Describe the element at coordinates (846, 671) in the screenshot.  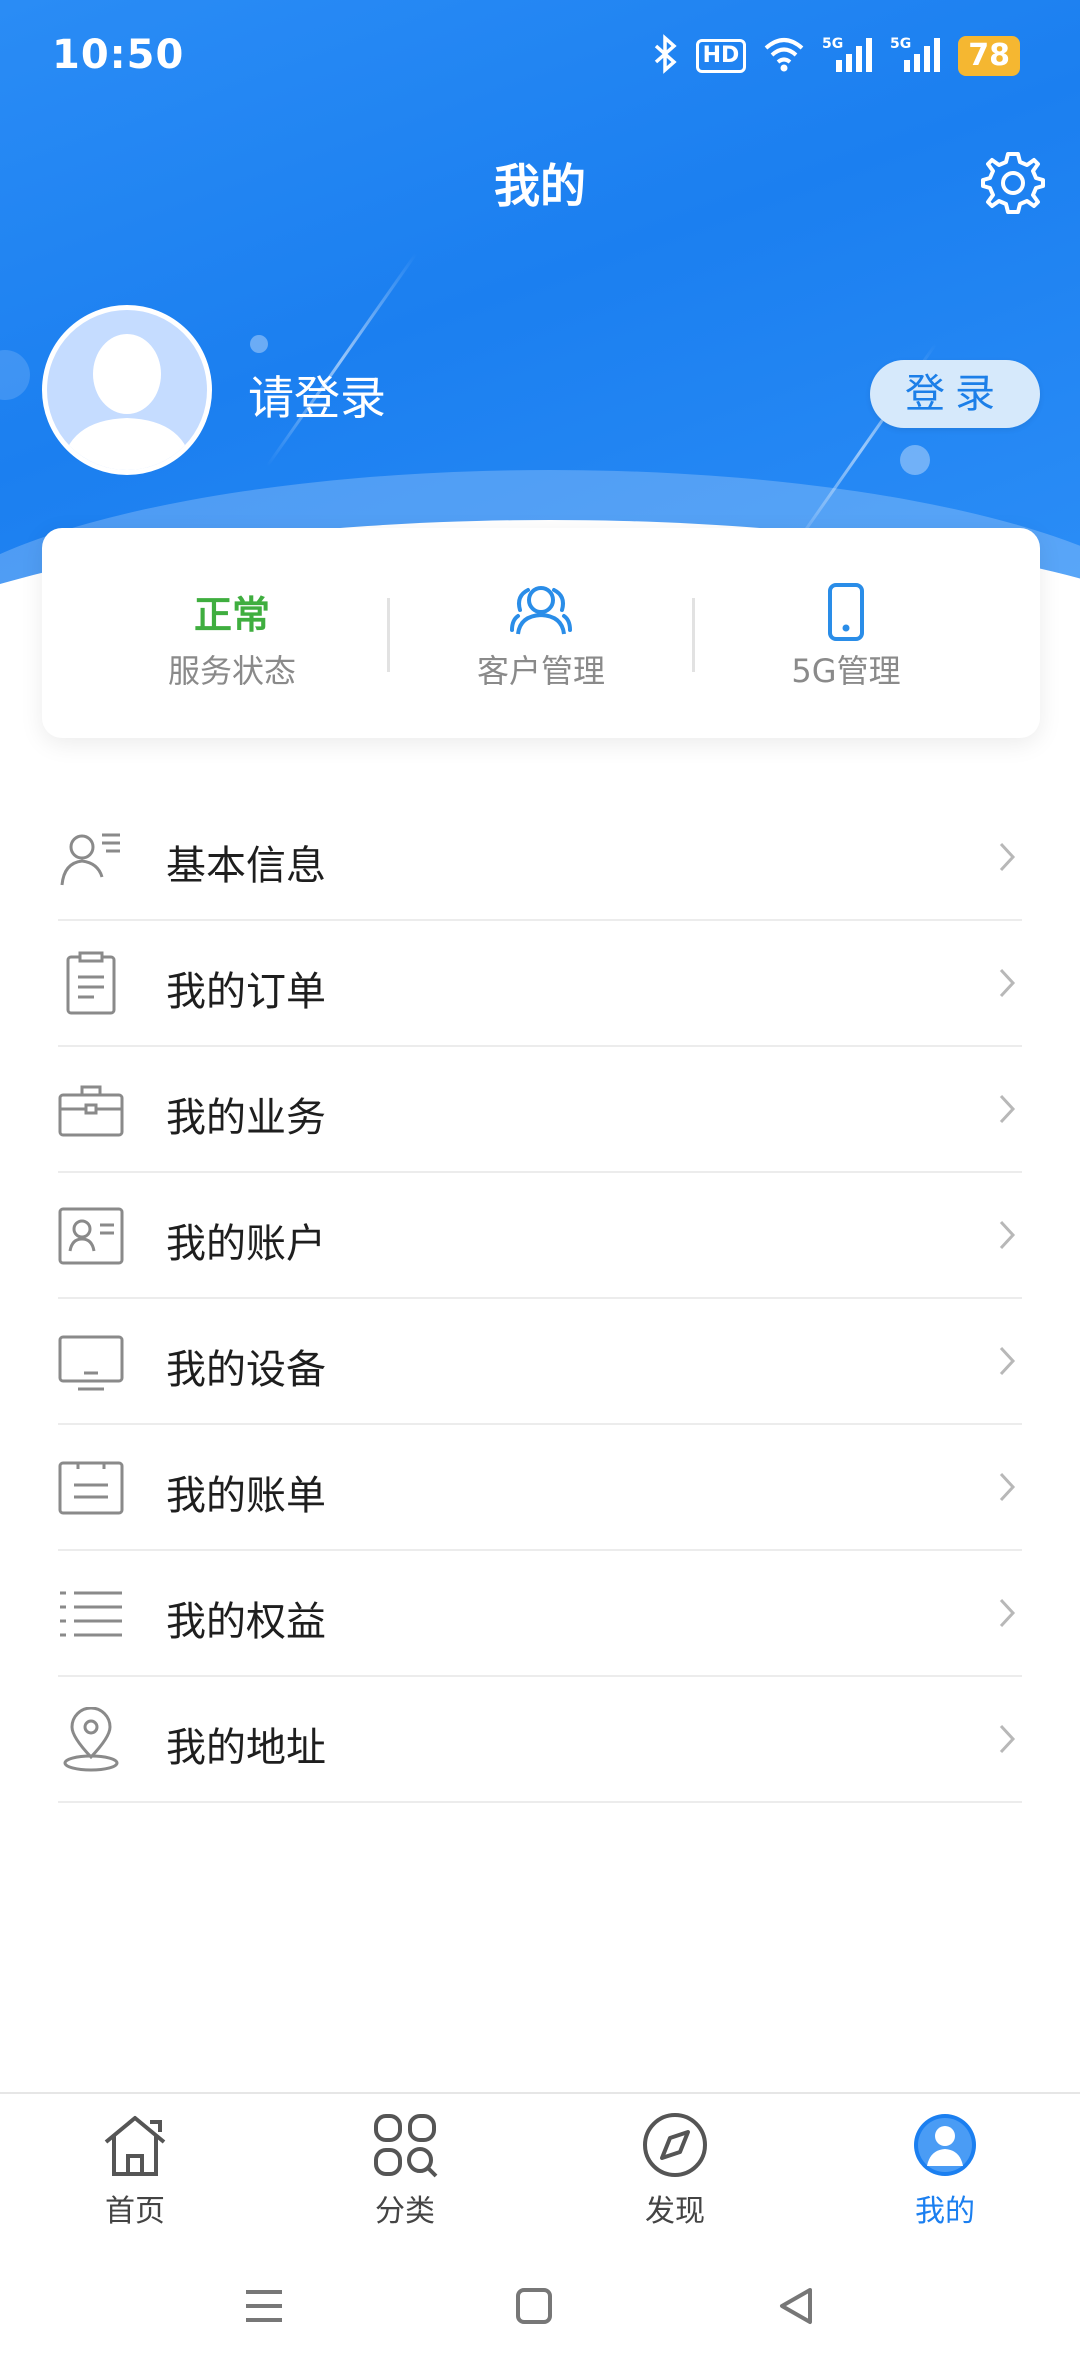
I see `g5-management-label: 5G管理` at that location.